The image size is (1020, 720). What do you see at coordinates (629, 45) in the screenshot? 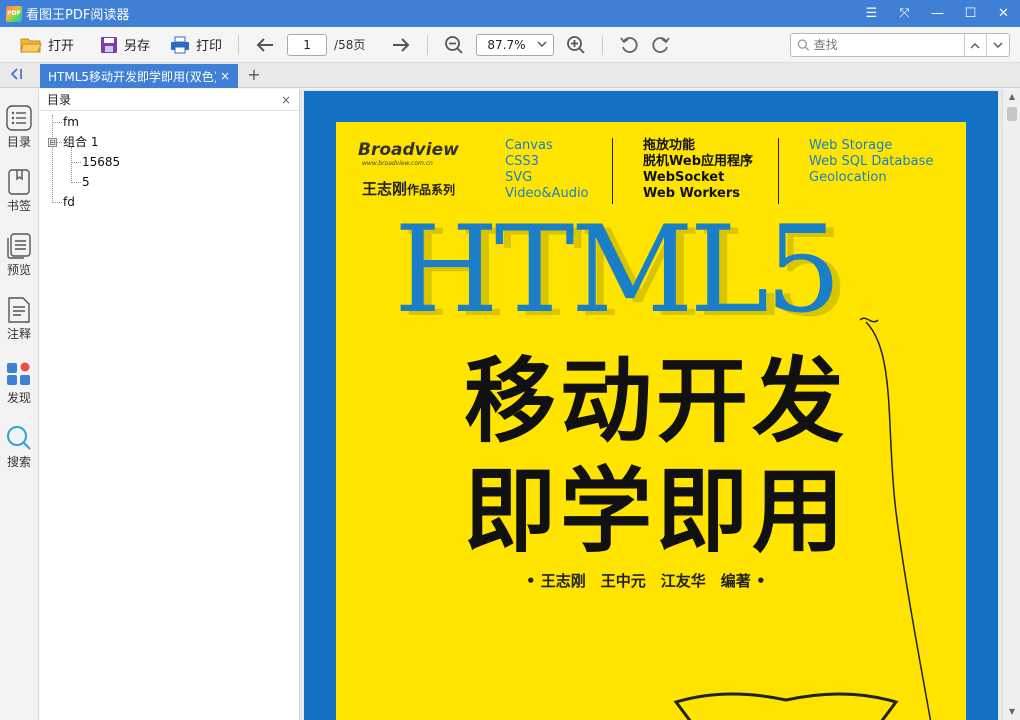
I see `rotate-left-button` at bounding box center [629, 45].